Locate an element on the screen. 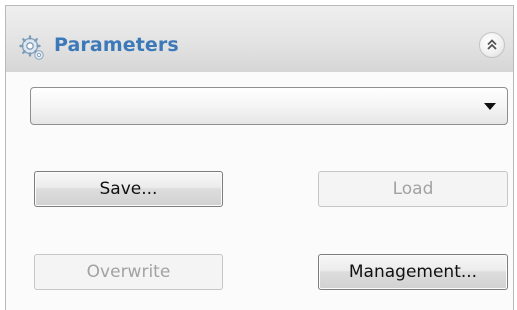 The image size is (517, 310). panel-title: Parameters is located at coordinates (116, 45).